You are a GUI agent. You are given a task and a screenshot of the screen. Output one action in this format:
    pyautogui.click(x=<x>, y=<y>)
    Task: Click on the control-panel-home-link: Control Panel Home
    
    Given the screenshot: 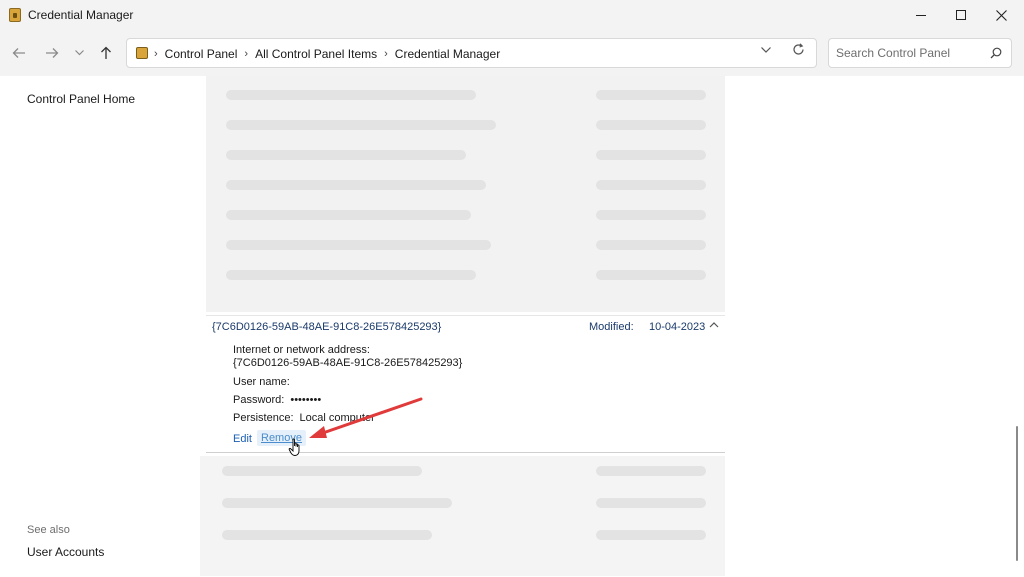 What is the action you would take?
    pyautogui.click(x=81, y=99)
    